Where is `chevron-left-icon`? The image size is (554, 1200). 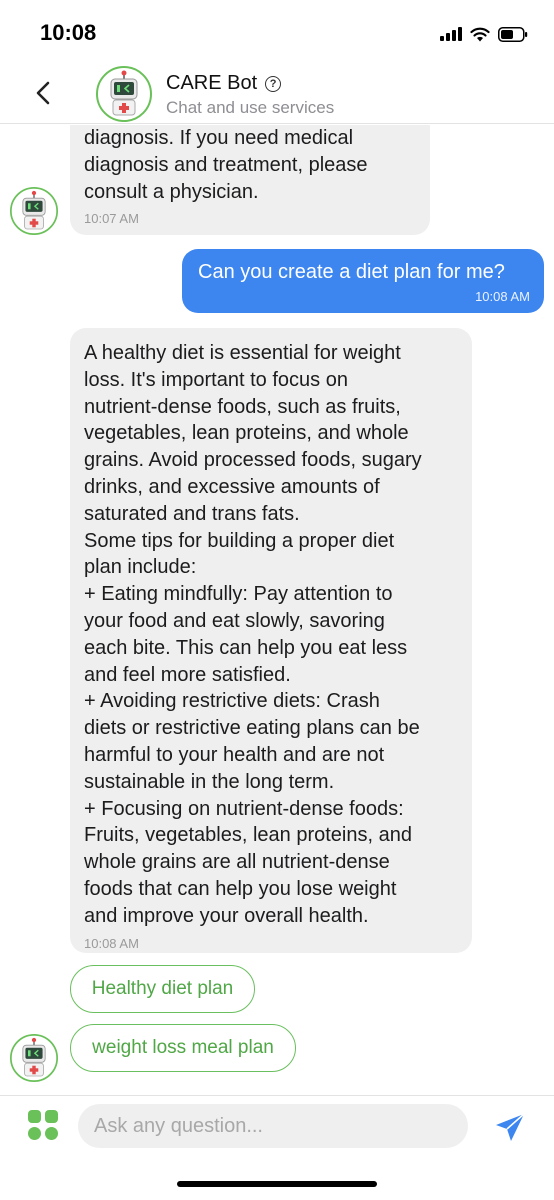
chevron-left-icon is located at coordinates (43, 93).